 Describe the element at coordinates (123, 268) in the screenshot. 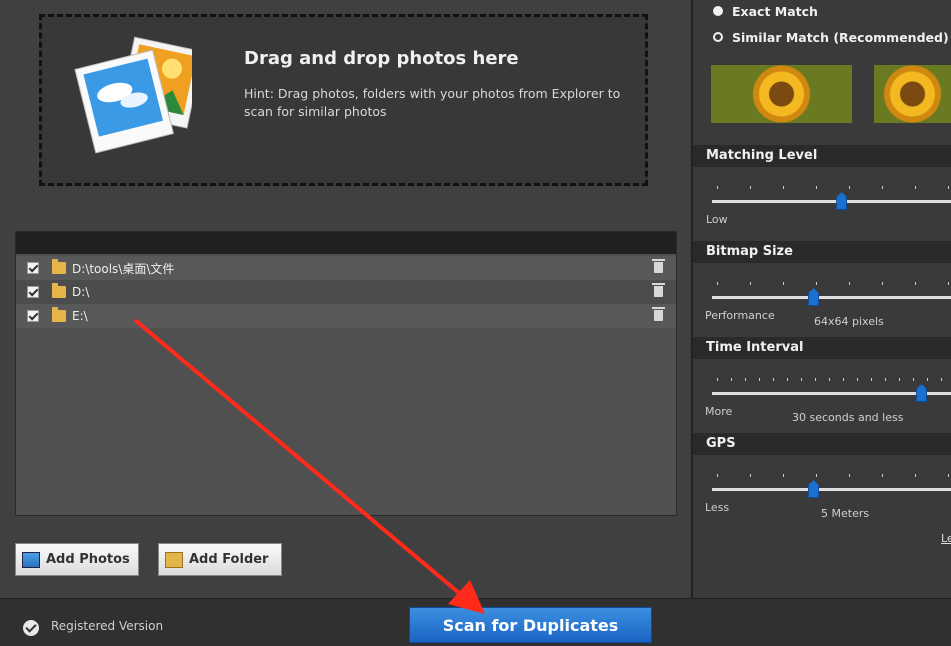

I see `folder-path: D:\tools\桌面\文件` at that location.